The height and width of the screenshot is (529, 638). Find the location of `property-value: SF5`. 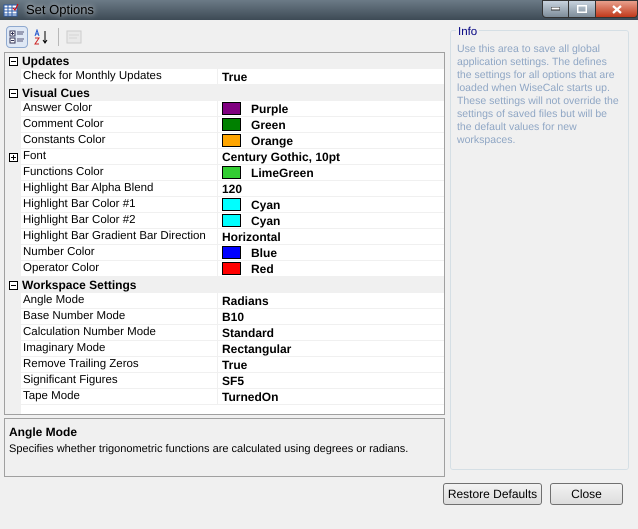

property-value: SF5 is located at coordinates (331, 381).